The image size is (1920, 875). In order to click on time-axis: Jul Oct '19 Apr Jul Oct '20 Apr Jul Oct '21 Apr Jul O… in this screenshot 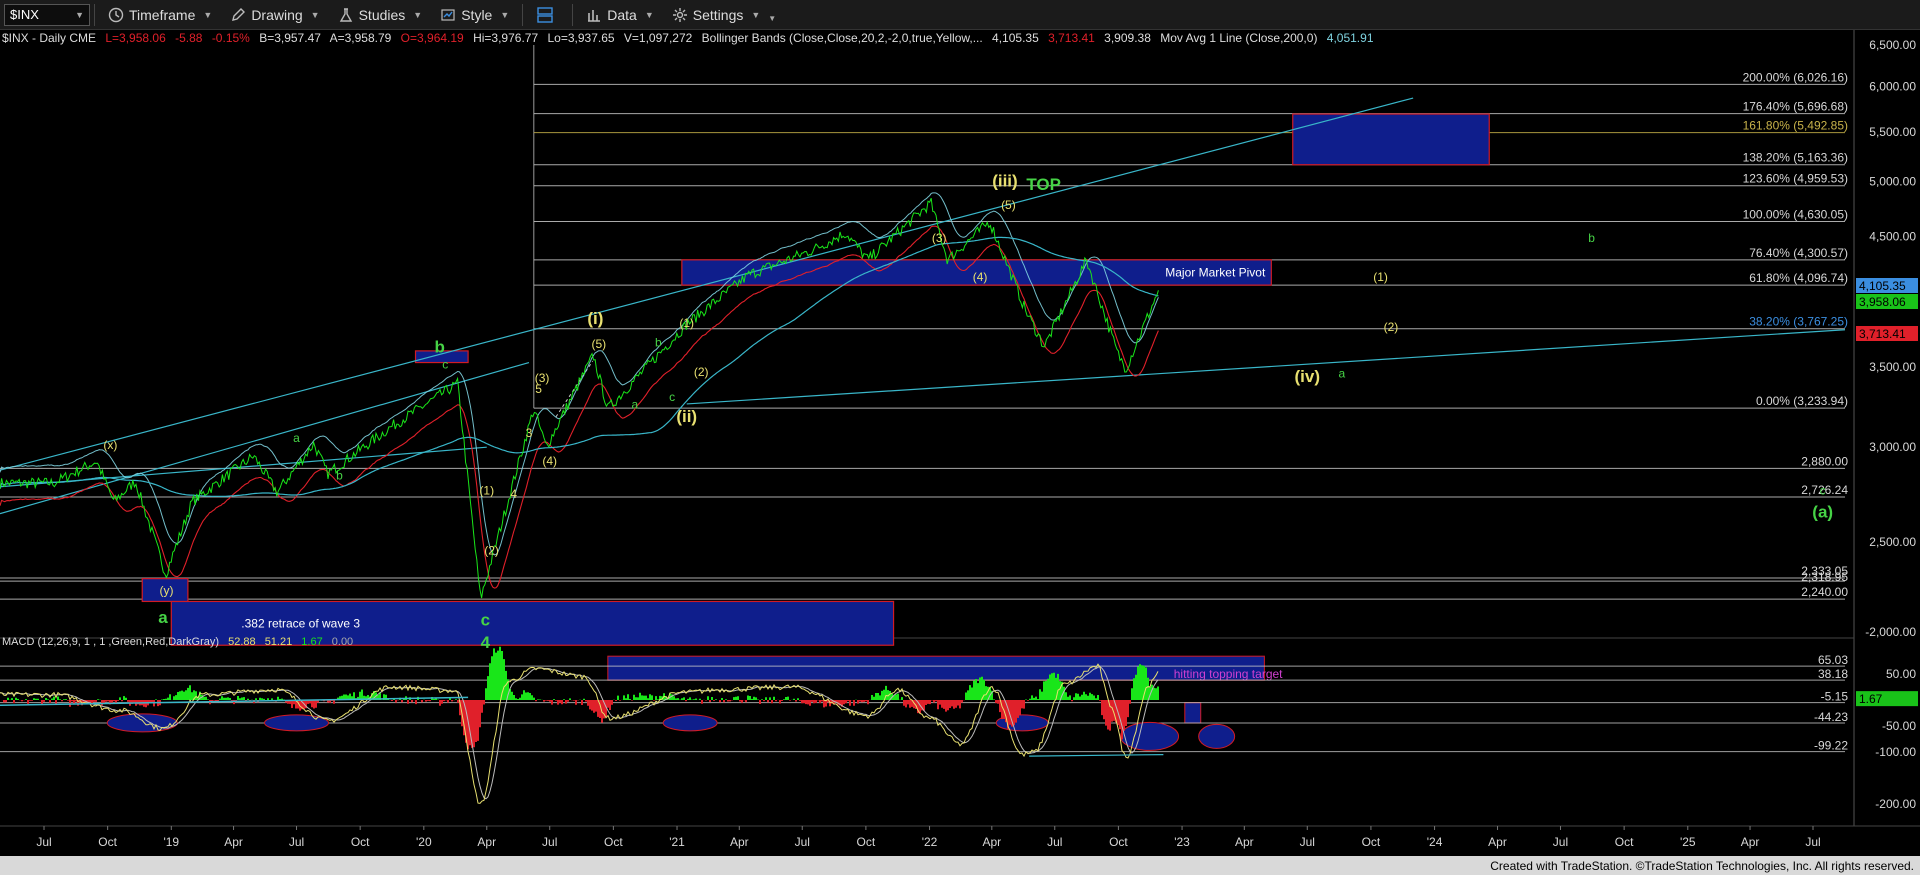, I will do `click(928, 837)`.